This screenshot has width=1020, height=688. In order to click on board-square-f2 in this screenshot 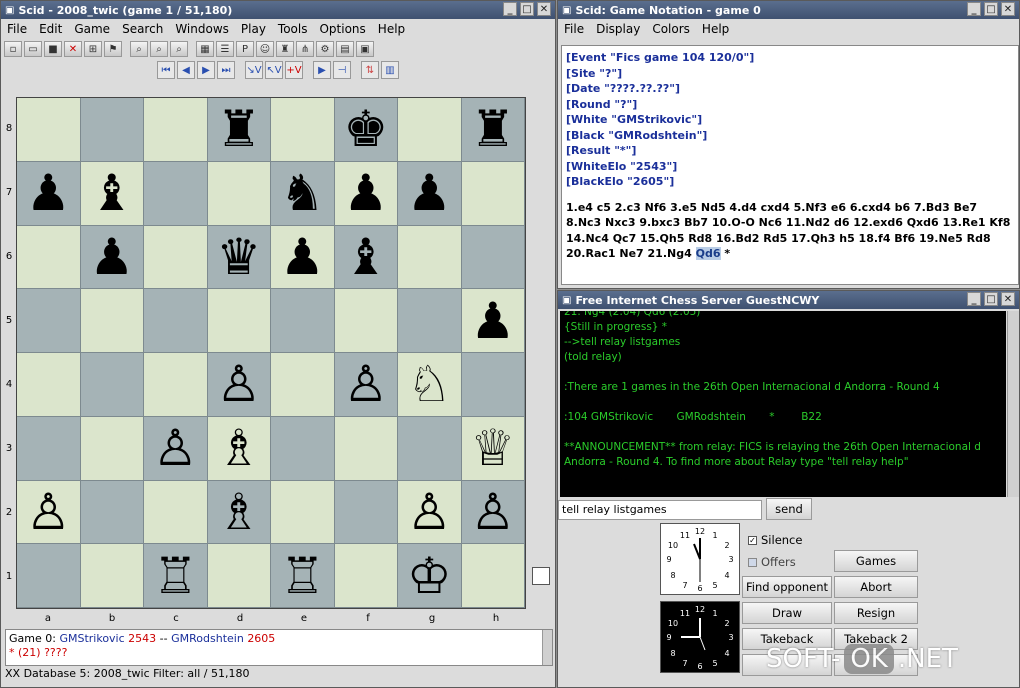, I will do `click(366, 512)`.